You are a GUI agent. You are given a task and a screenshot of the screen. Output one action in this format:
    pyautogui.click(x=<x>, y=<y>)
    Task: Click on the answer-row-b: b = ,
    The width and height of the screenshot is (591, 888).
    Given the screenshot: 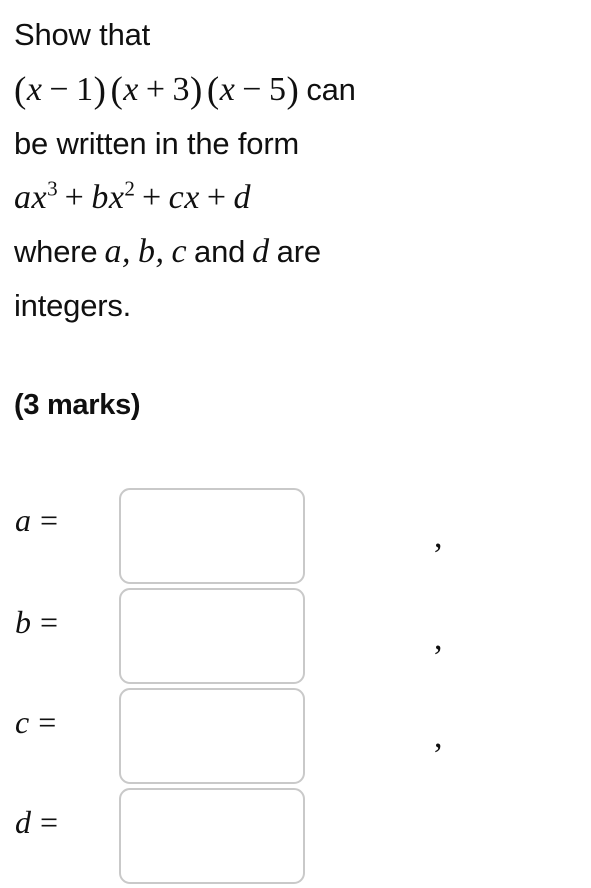 What is the action you would take?
    pyautogui.click(x=295, y=638)
    